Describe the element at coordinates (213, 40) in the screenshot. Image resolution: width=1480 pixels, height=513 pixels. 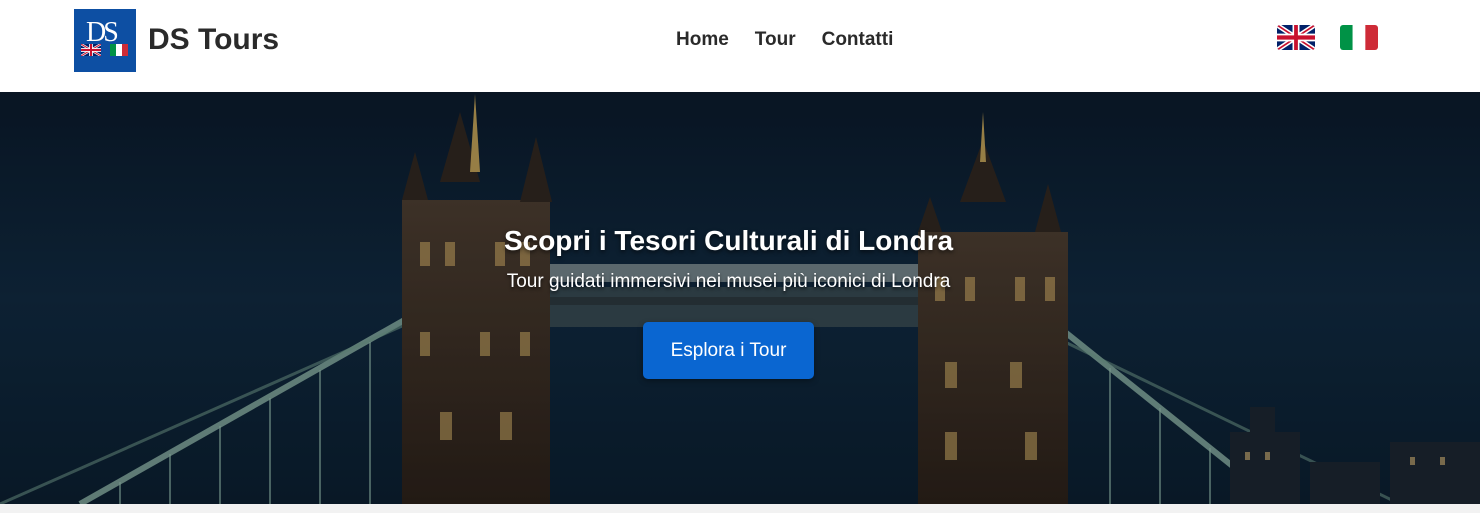
I see `brand-name: DS Tours` at that location.